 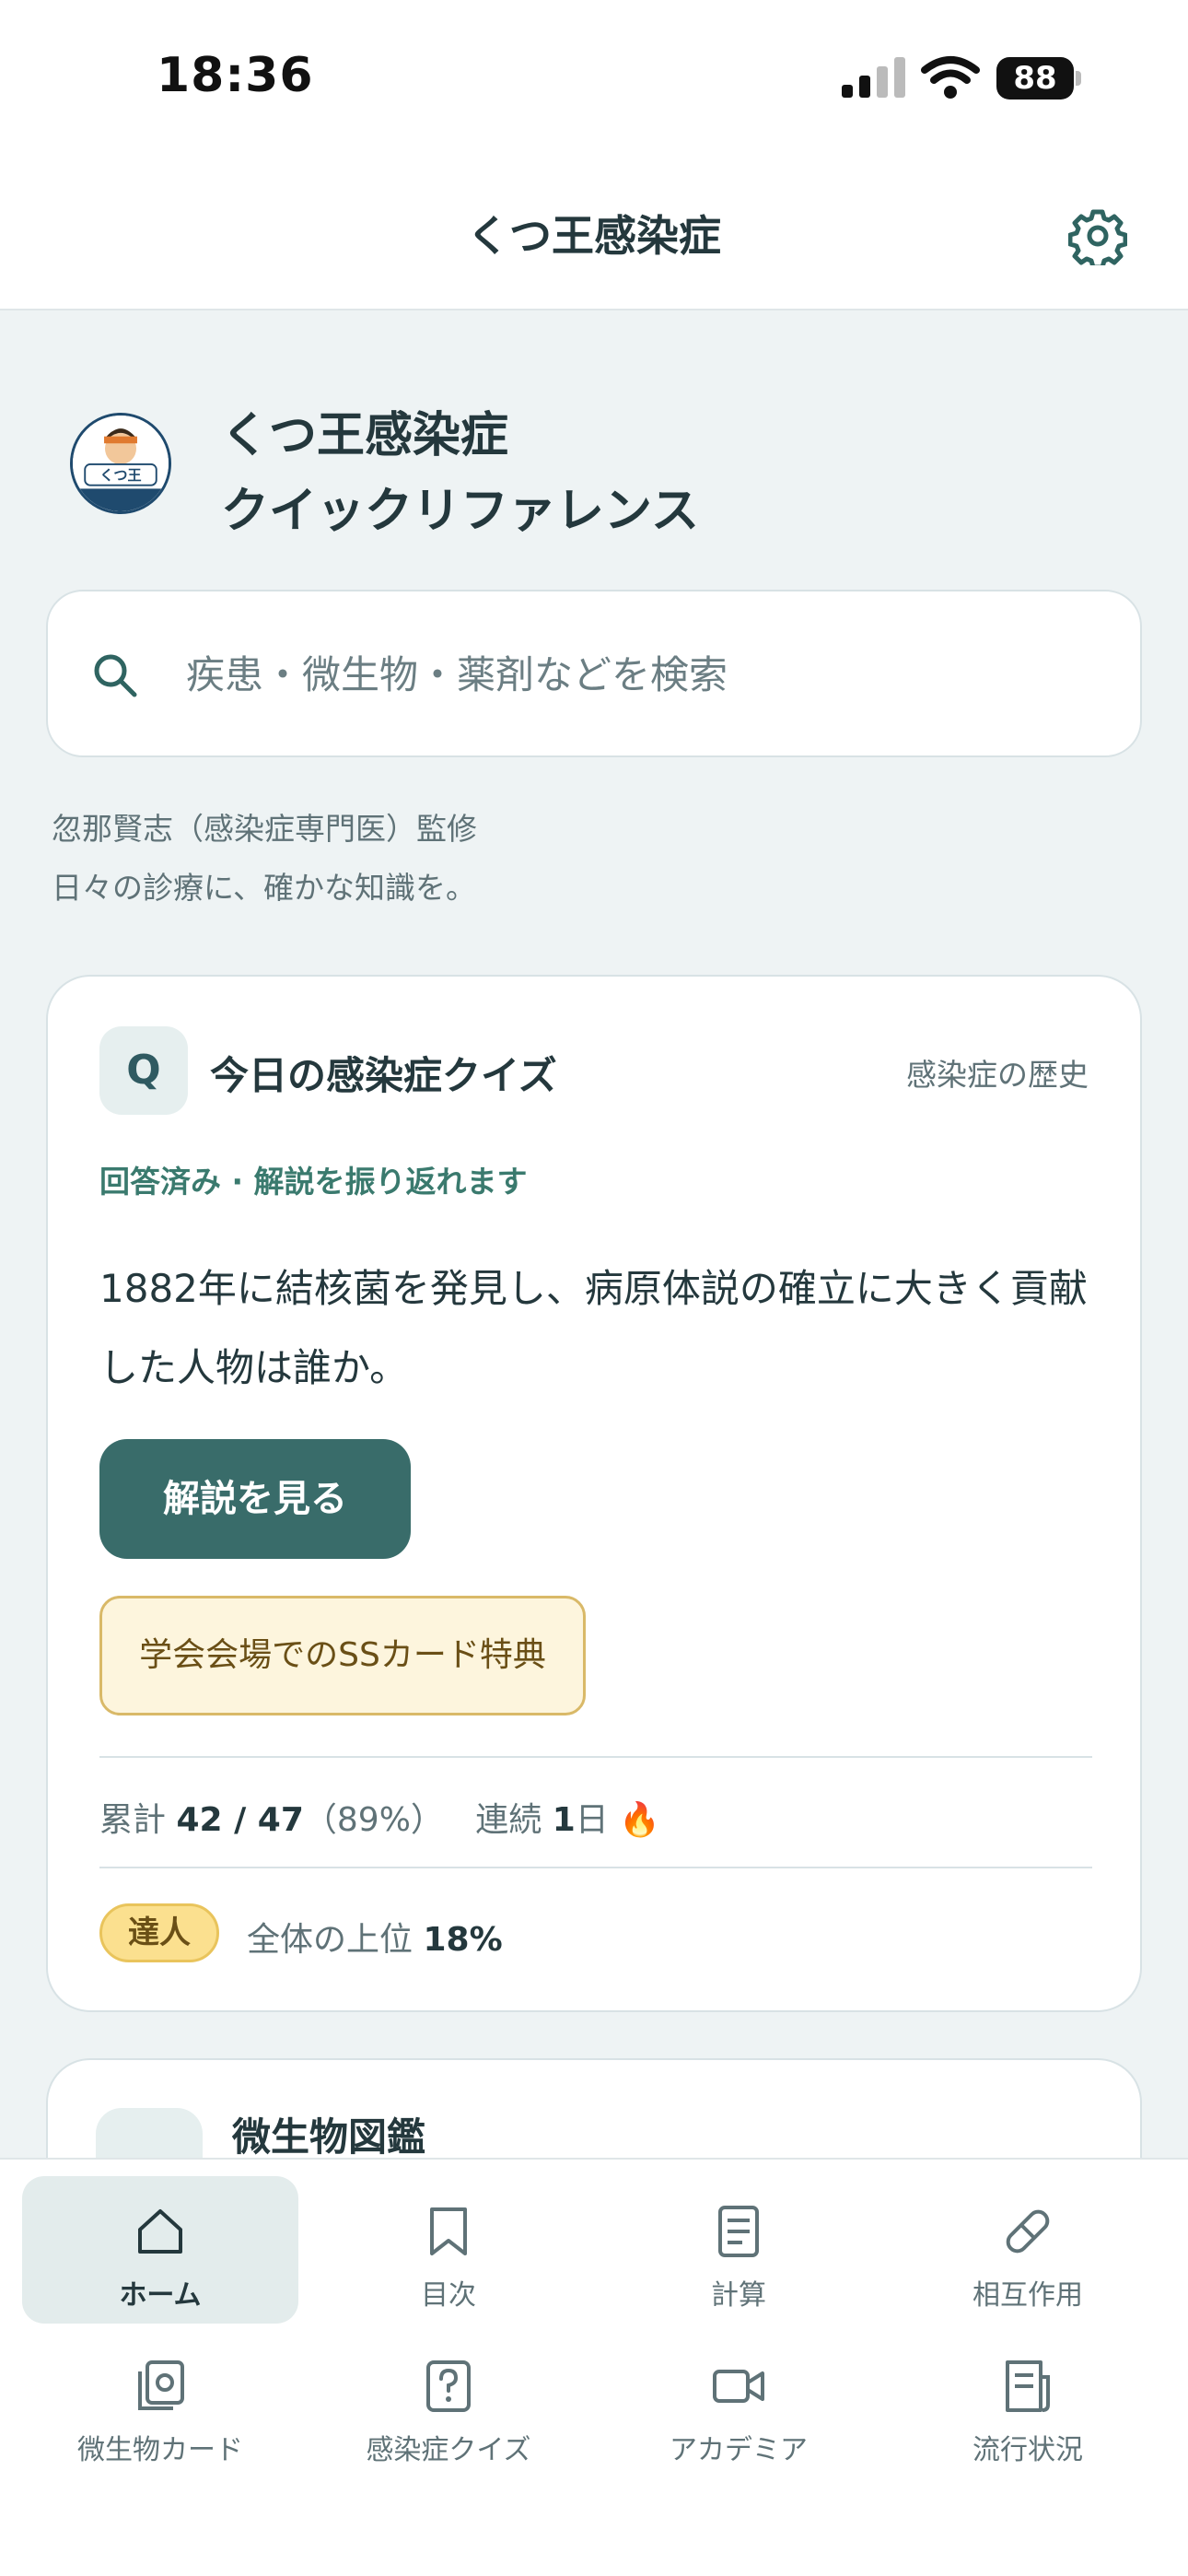 What do you see at coordinates (873, 77) in the screenshot?
I see `cellular-signal-icon` at bounding box center [873, 77].